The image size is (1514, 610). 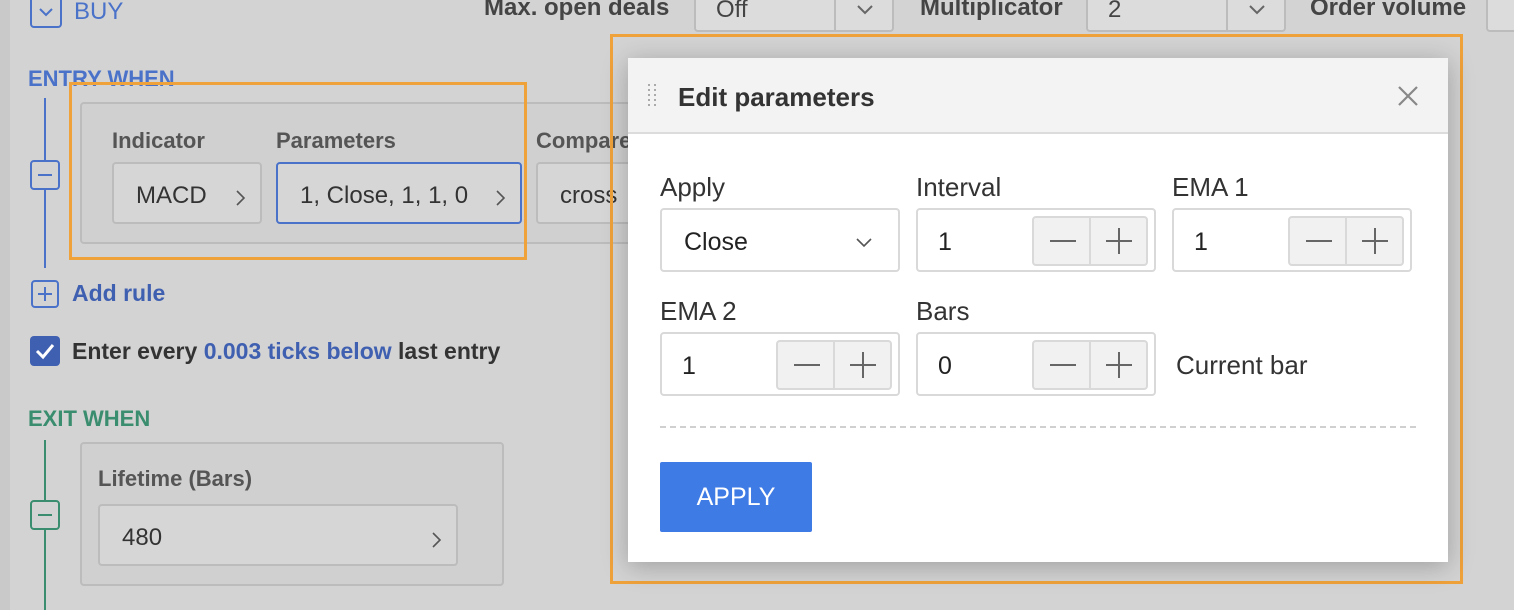 I want to click on close-icon, so click(x=1408, y=96).